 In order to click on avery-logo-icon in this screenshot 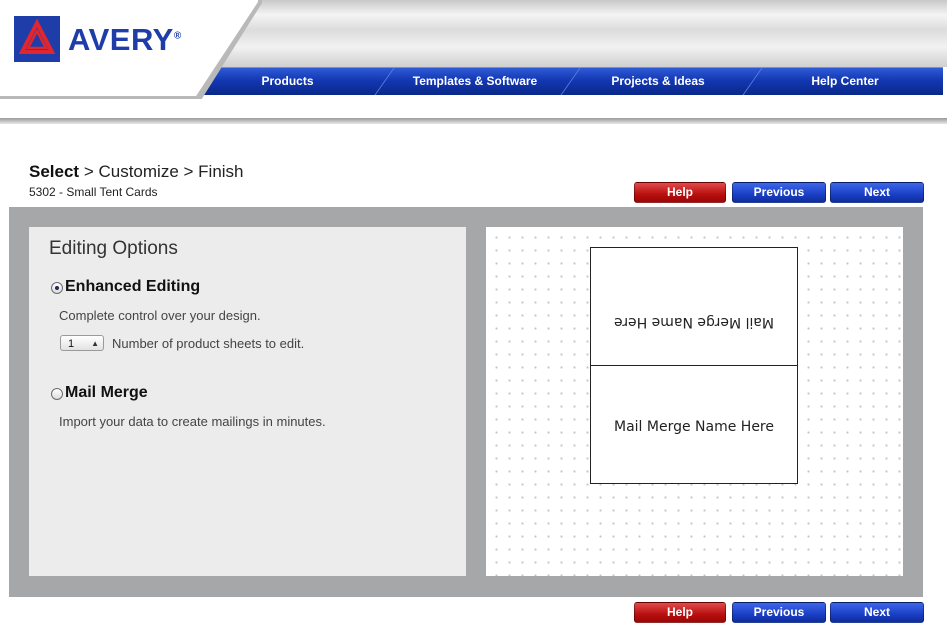, I will do `click(37, 39)`.